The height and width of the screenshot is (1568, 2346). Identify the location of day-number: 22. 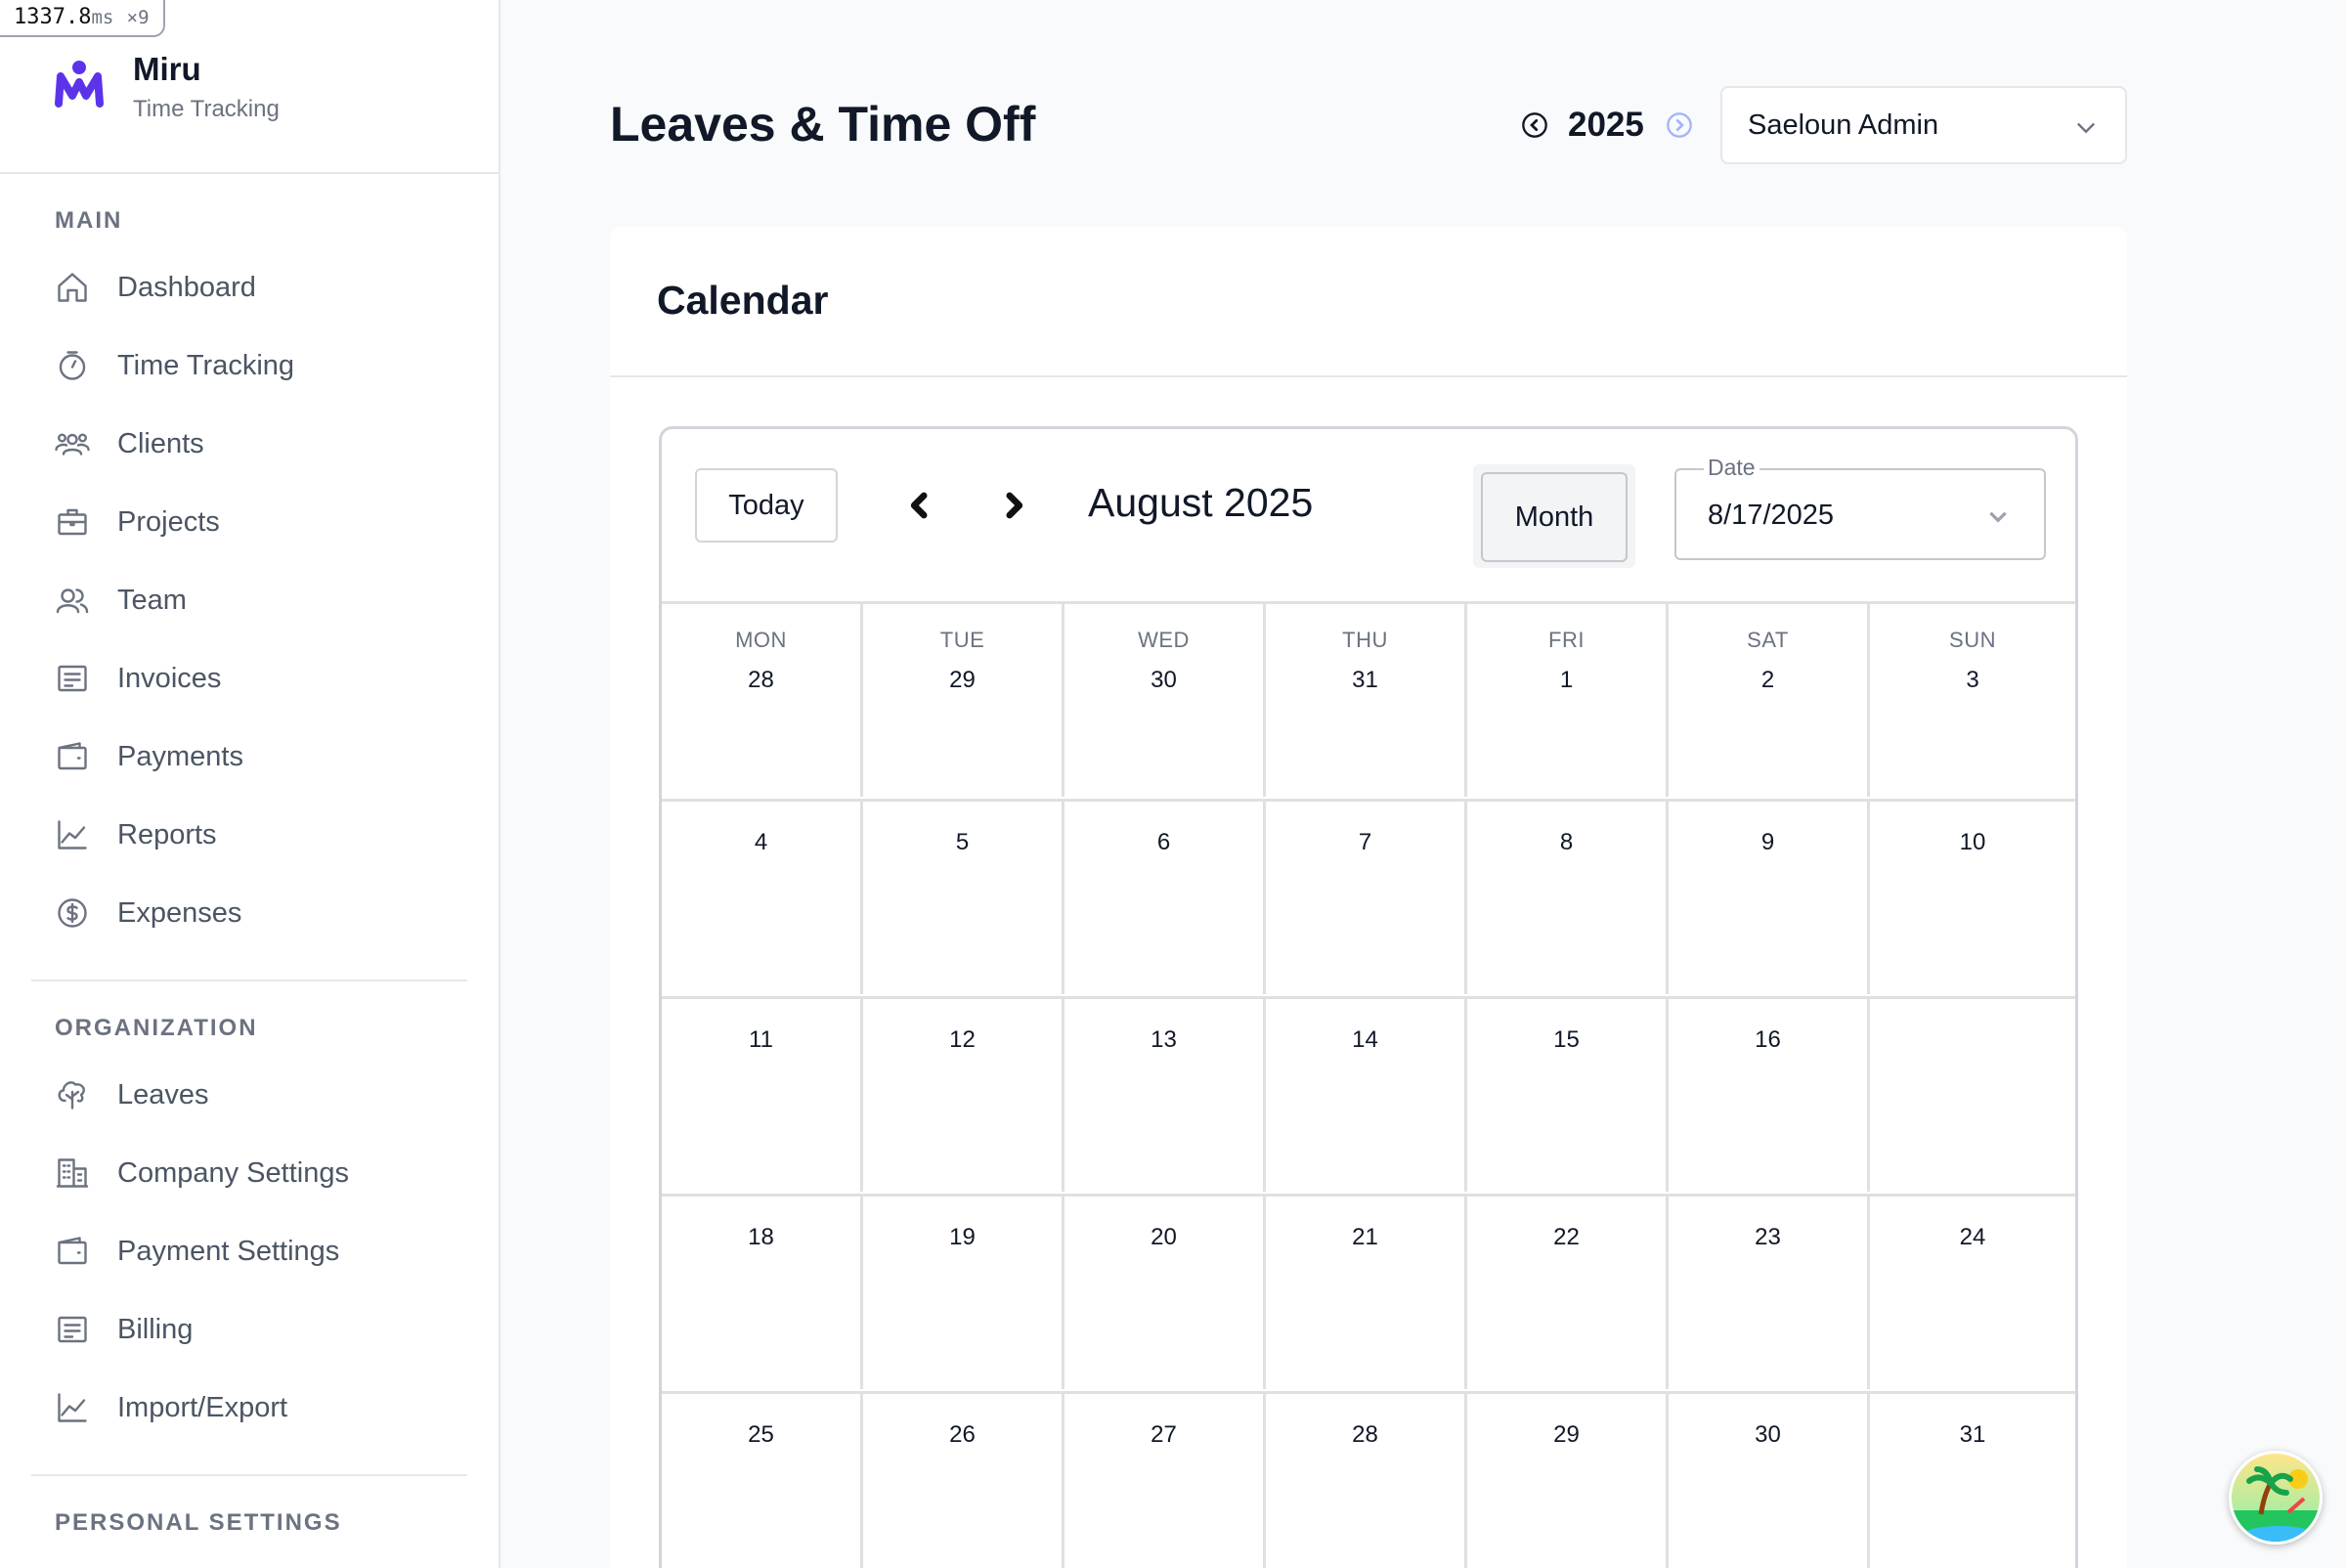
(1567, 1238).